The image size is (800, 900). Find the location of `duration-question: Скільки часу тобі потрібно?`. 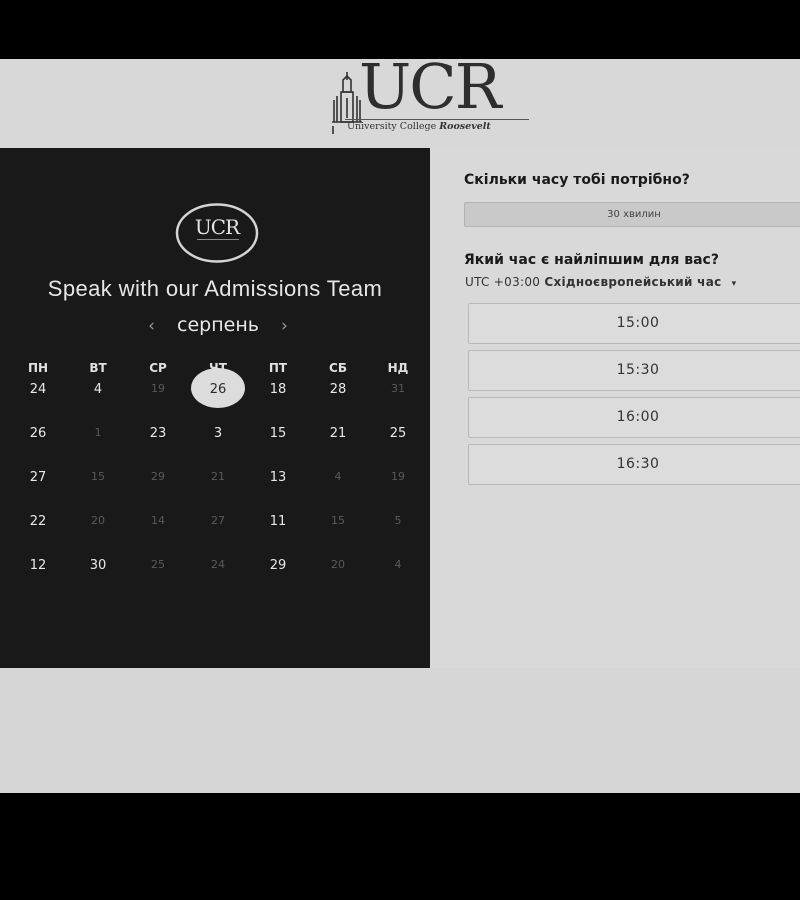

duration-question: Скільки часу тобі потрібно? is located at coordinates (577, 180).